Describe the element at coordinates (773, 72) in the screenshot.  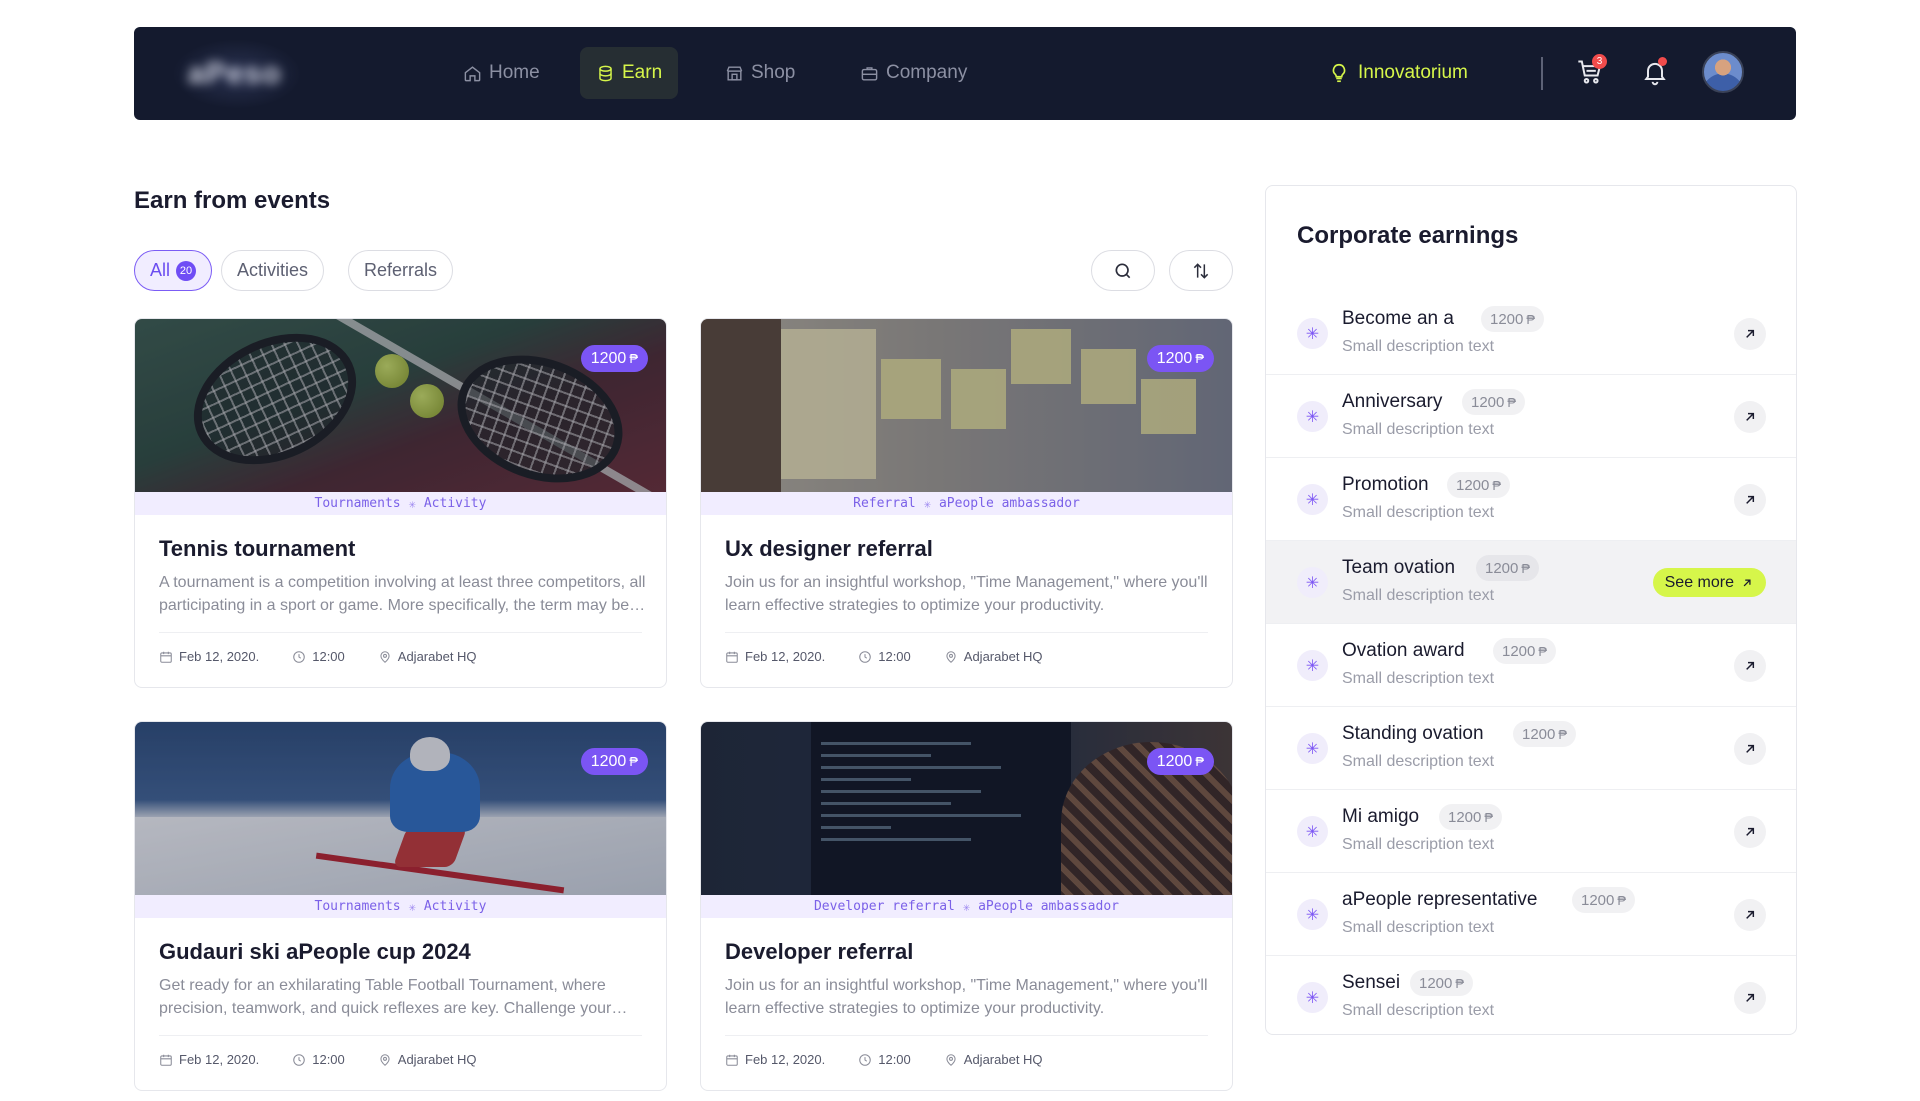
I see `nav-item-label: Shop` at that location.